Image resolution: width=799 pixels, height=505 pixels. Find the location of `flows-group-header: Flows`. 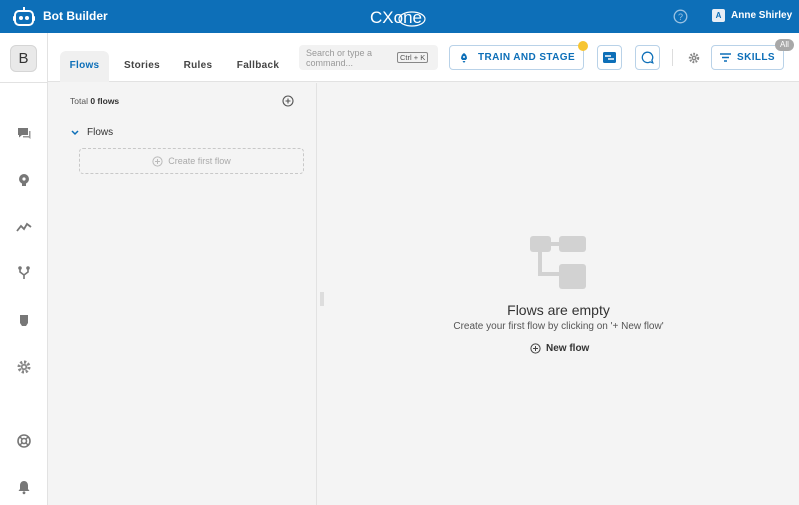

flows-group-header: Flows is located at coordinates (92, 132).